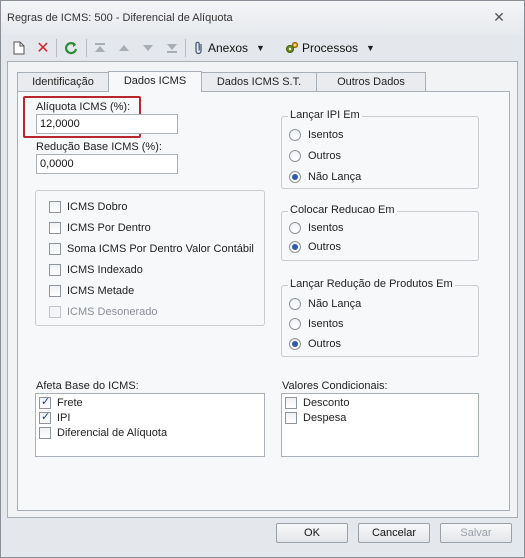  Describe the element at coordinates (155, 81) in the screenshot. I see `tab-dados-icms: Dados ICMS` at that location.